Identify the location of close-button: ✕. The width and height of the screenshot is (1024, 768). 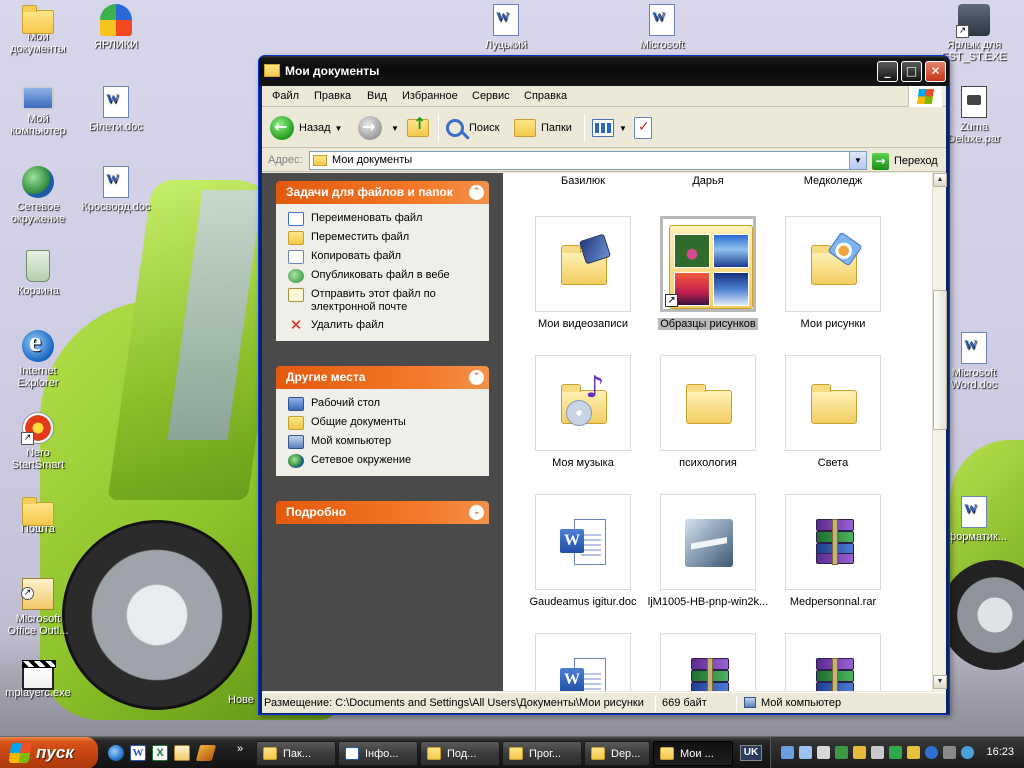
(935, 71).